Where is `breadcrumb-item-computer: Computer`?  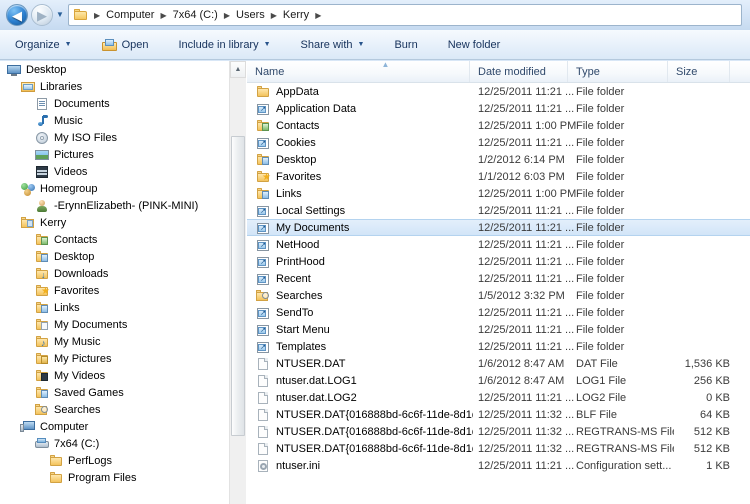 breadcrumb-item-computer: Computer is located at coordinates (130, 15).